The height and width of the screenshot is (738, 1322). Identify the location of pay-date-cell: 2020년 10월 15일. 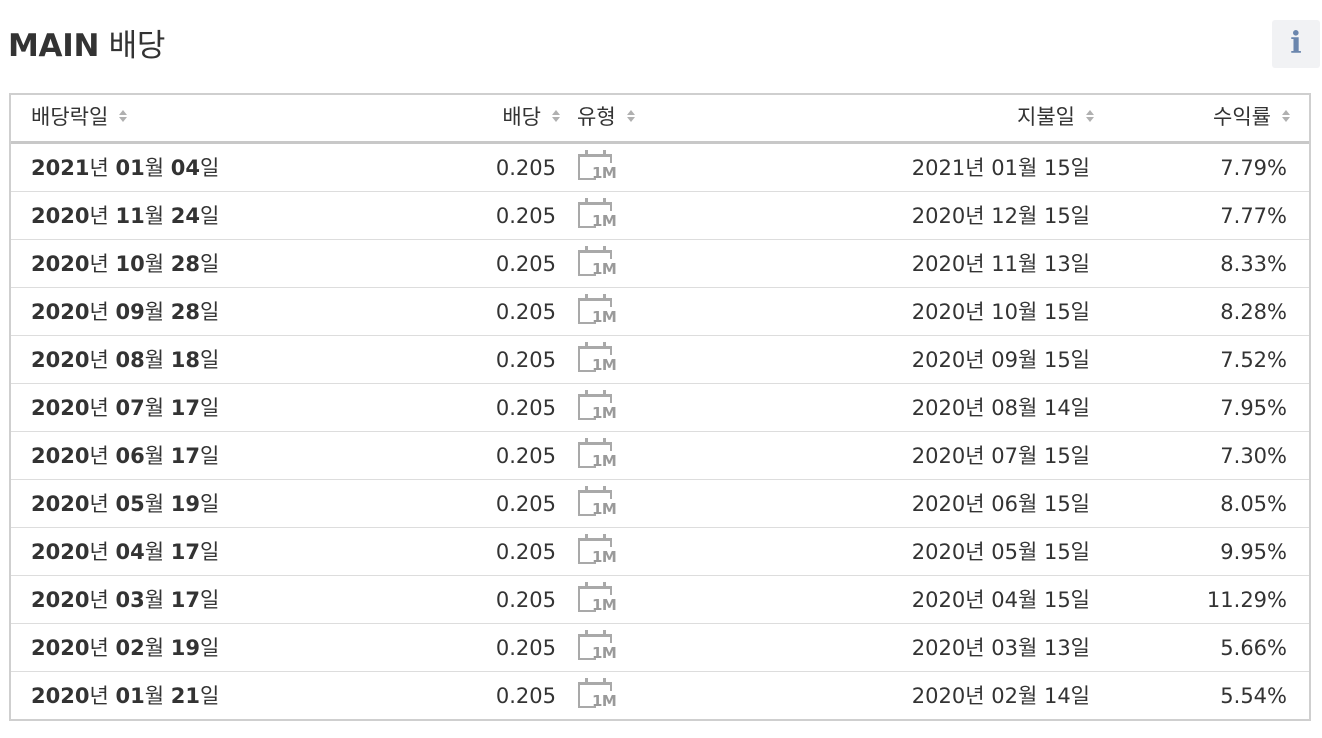
(1000, 312).